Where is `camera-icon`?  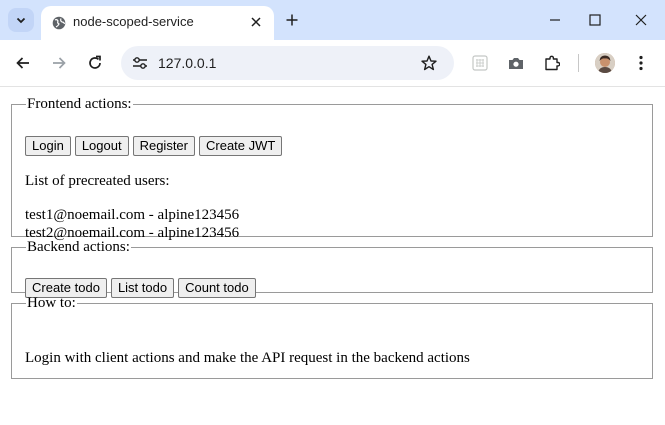 camera-icon is located at coordinates (516, 63).